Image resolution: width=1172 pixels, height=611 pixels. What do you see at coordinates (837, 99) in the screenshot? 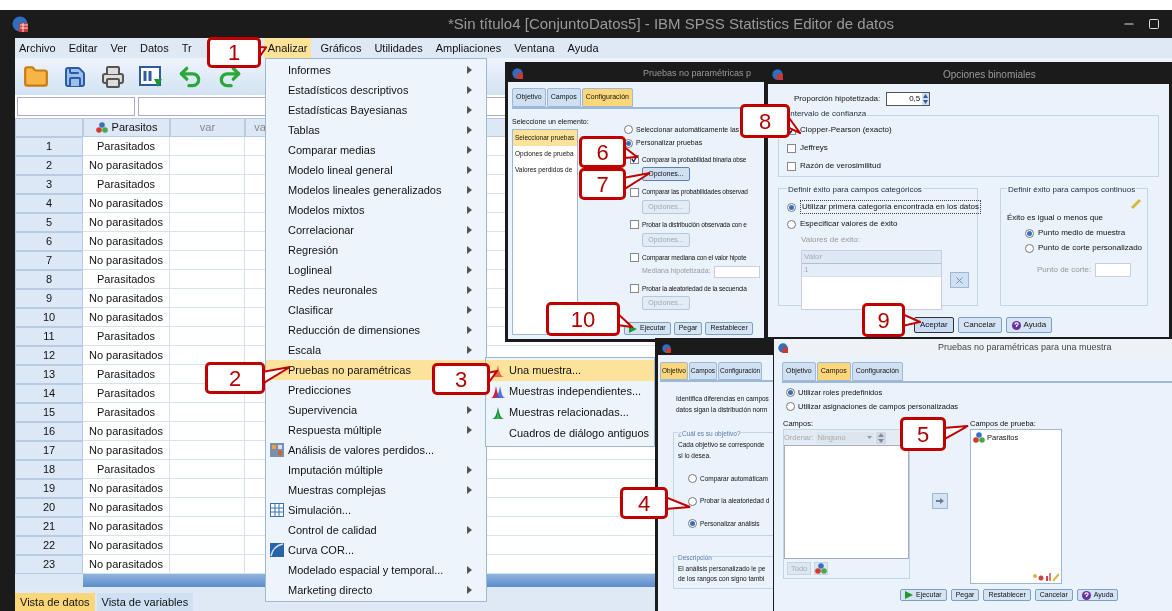
I see `field-label: Proporción hipotetizada:` at bounding box center [837, 99].